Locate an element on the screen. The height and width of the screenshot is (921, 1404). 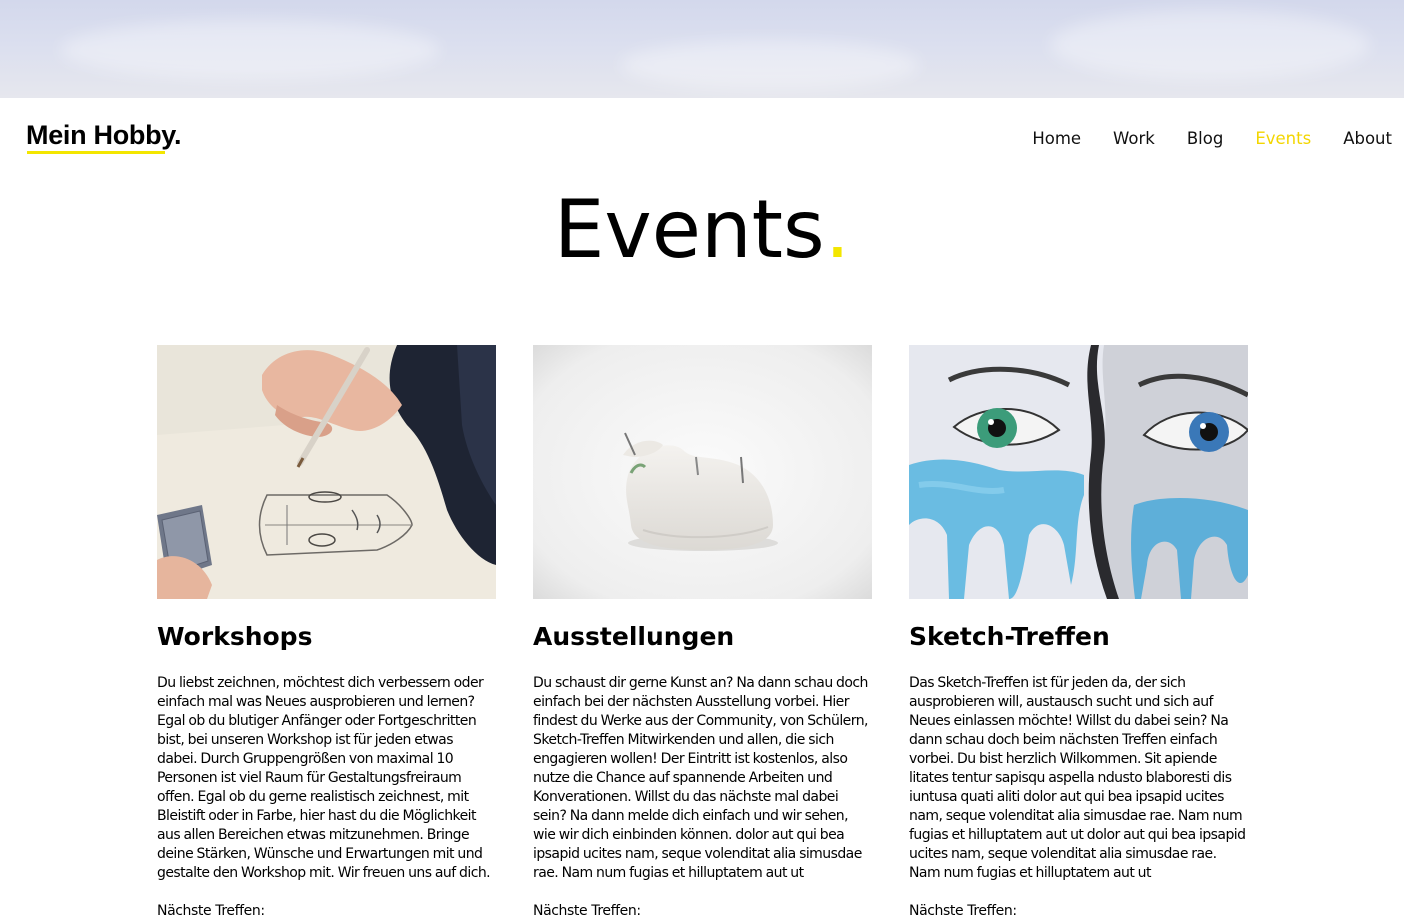
site-header: Mein Hobby. Home Work Blog Events About is located at coordinates (702, 140).